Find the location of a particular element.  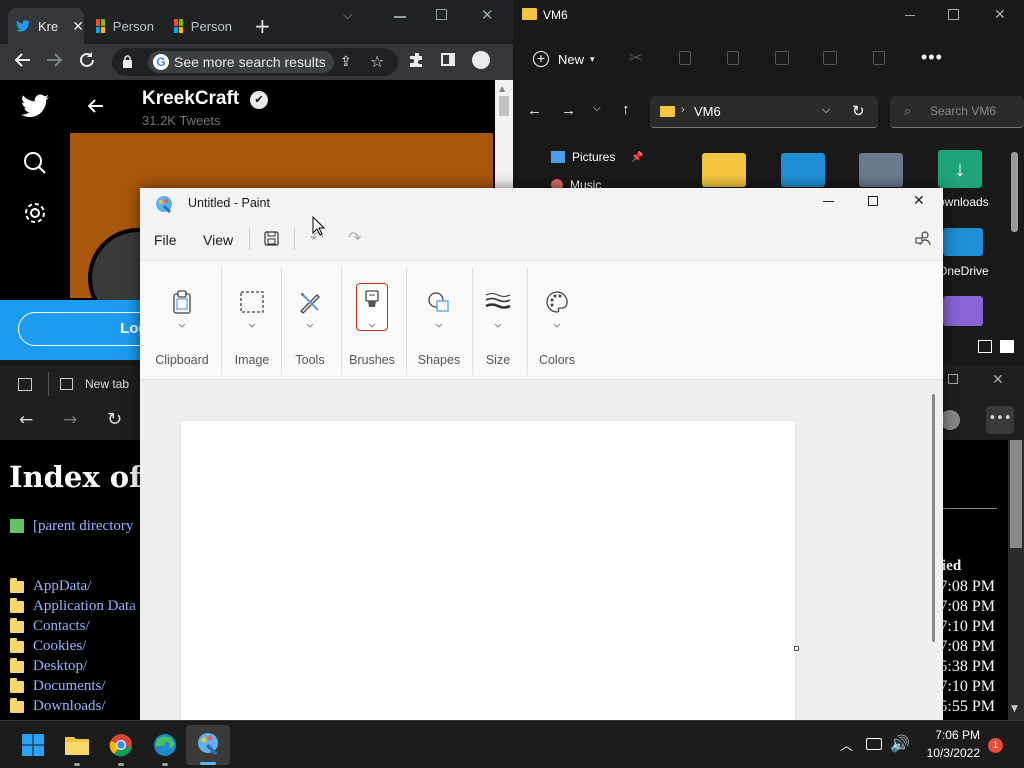

new-button: + New ▾ is located at coordinates (564, 59).